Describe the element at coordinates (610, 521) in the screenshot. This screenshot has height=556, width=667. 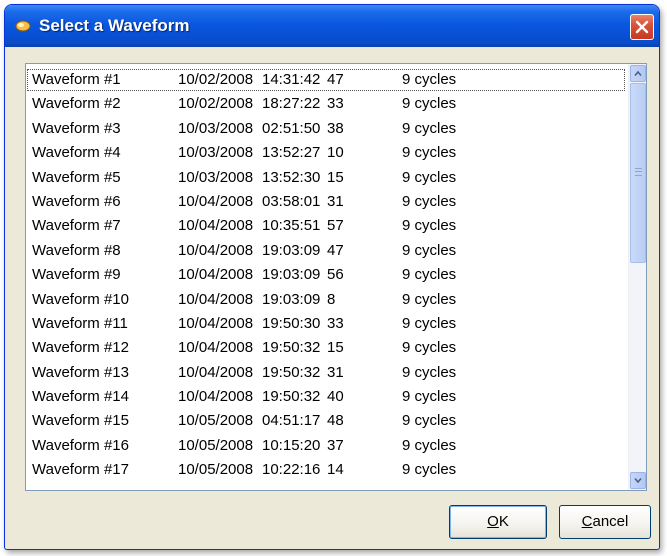
I see `cancel-label-rest: ancel` at that location.